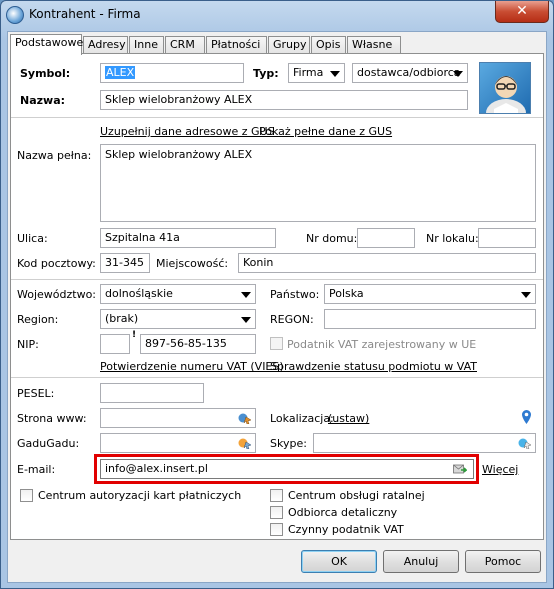 The height and width of the screenshot is (589, 554). What do you see at coordinates (120, 72) in the screenshot?
I see `symbol-value: ALEX` at bounding box center [120, 72].